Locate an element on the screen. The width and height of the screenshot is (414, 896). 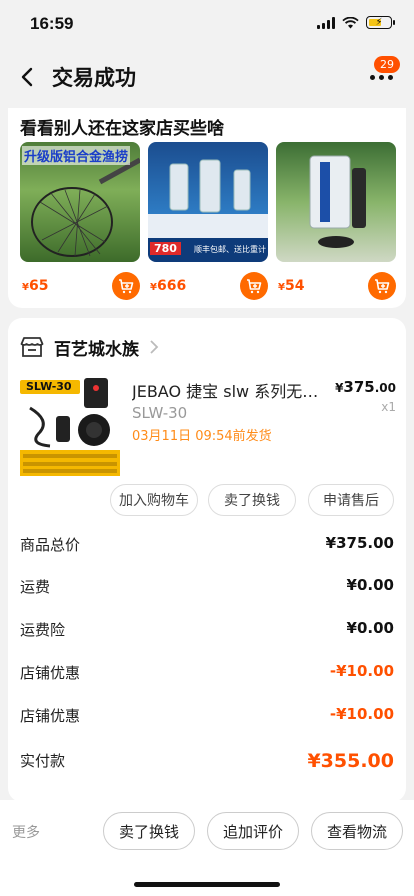
recommend-price: ¥65 is located at coordinates (35, 286).